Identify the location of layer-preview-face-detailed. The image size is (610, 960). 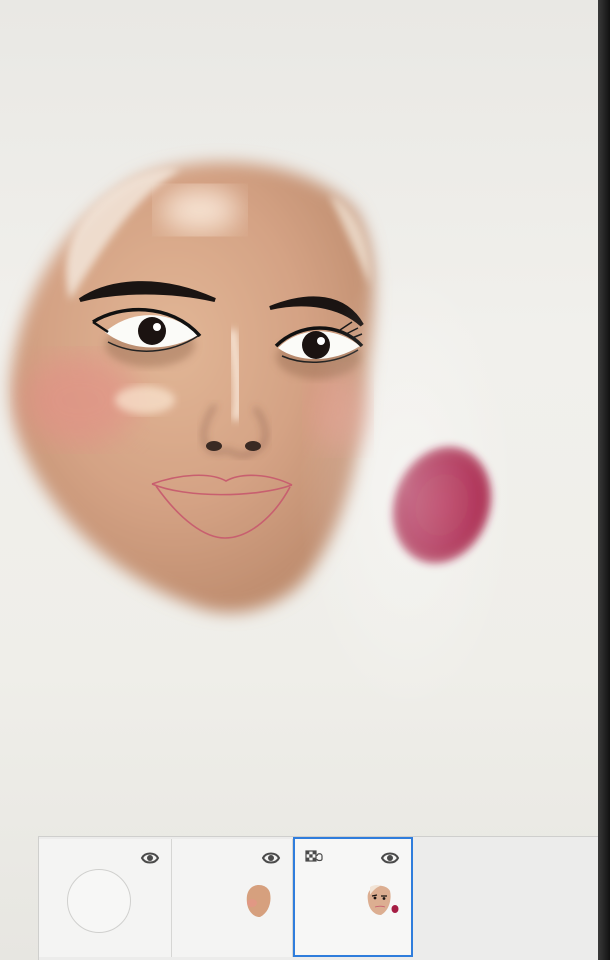
(383, 900).